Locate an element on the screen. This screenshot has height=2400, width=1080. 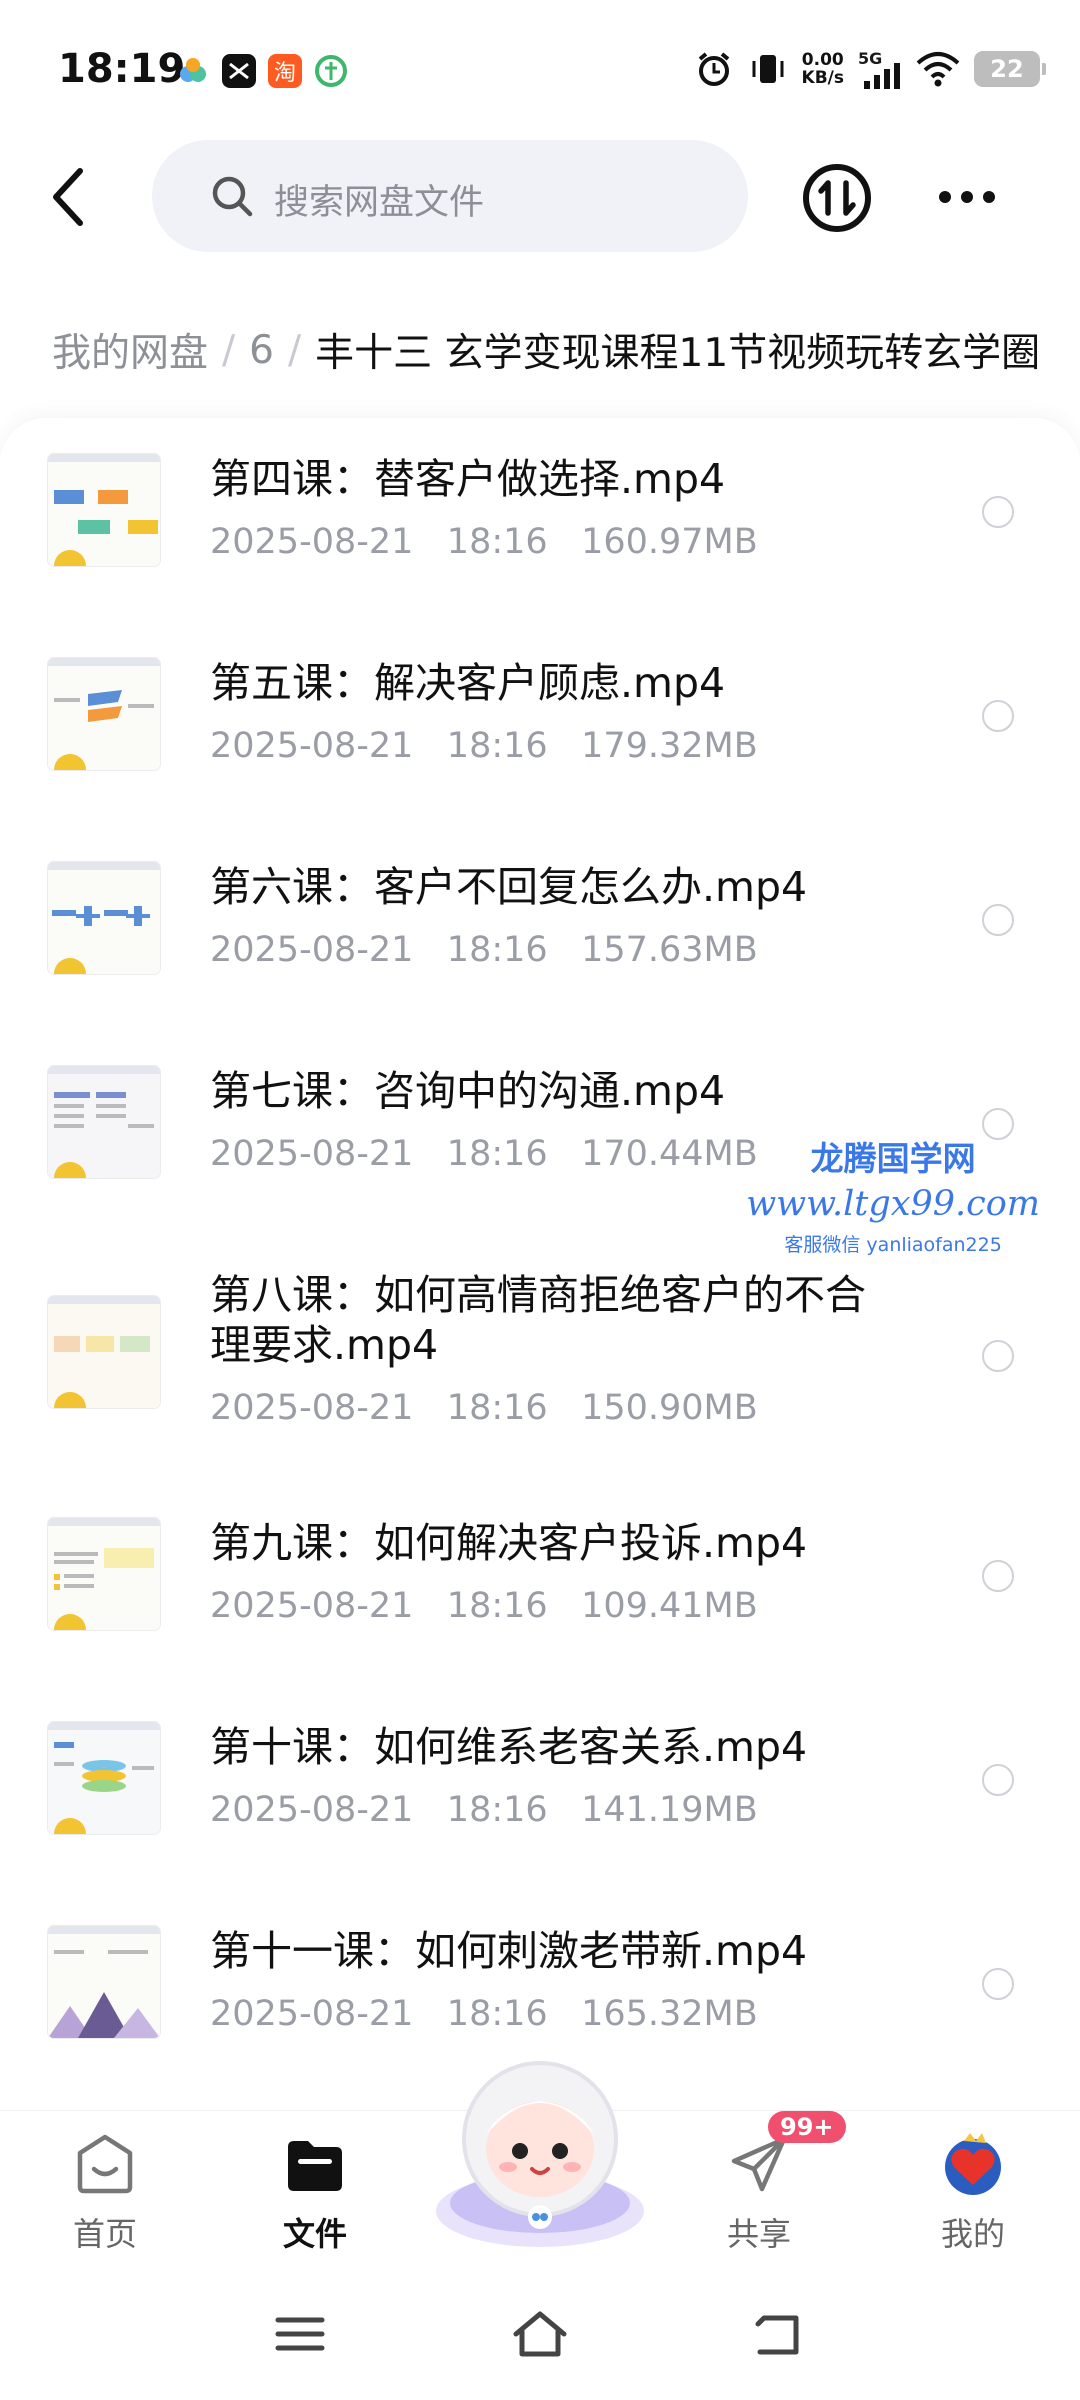
status-bar: 18:19 淘 0.00 KB/s 5G 22 is located at coordinates (540, 70).